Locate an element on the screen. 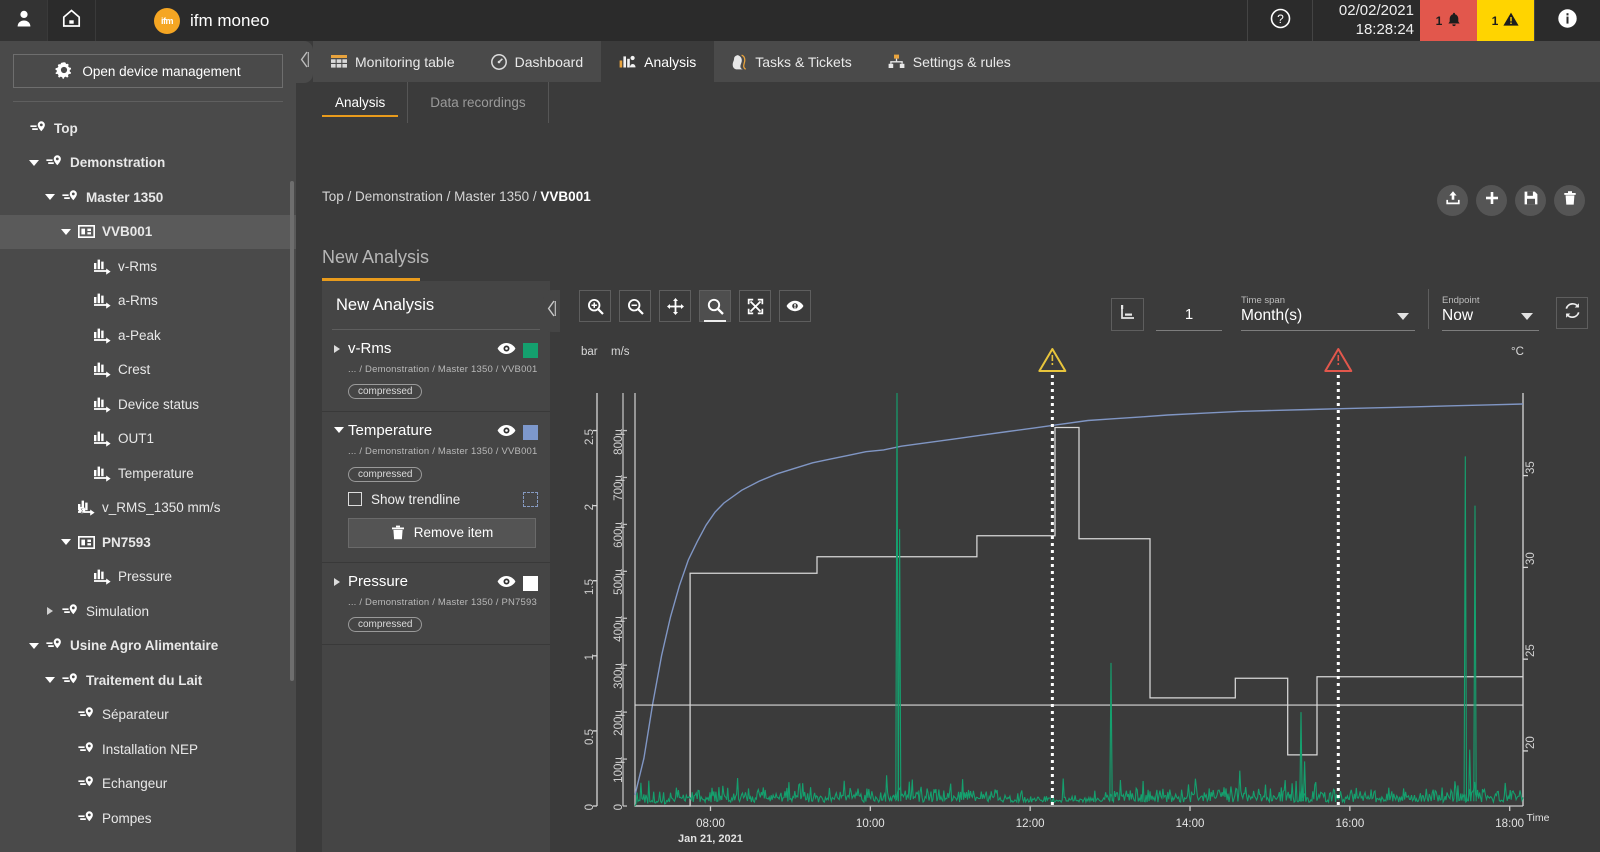  breadcrumb-item: Master 1350 is located at coordinates (491, 196).